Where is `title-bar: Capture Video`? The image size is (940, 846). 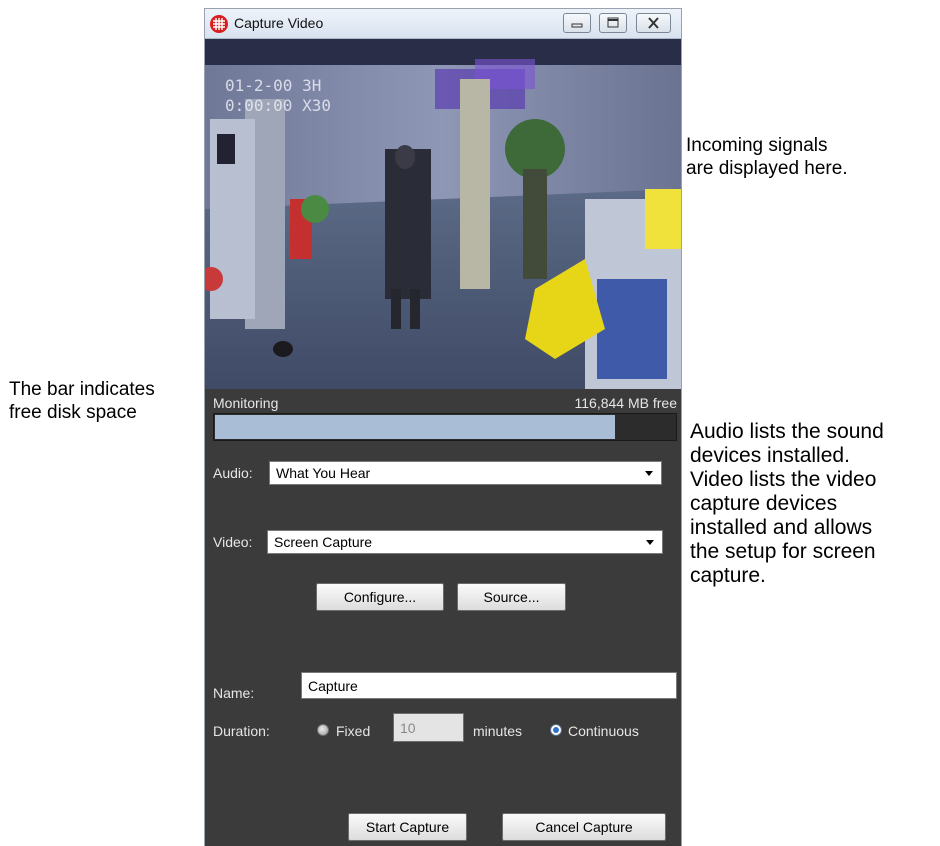
title-bar: Capture Video is located at coordinates (443, 24).